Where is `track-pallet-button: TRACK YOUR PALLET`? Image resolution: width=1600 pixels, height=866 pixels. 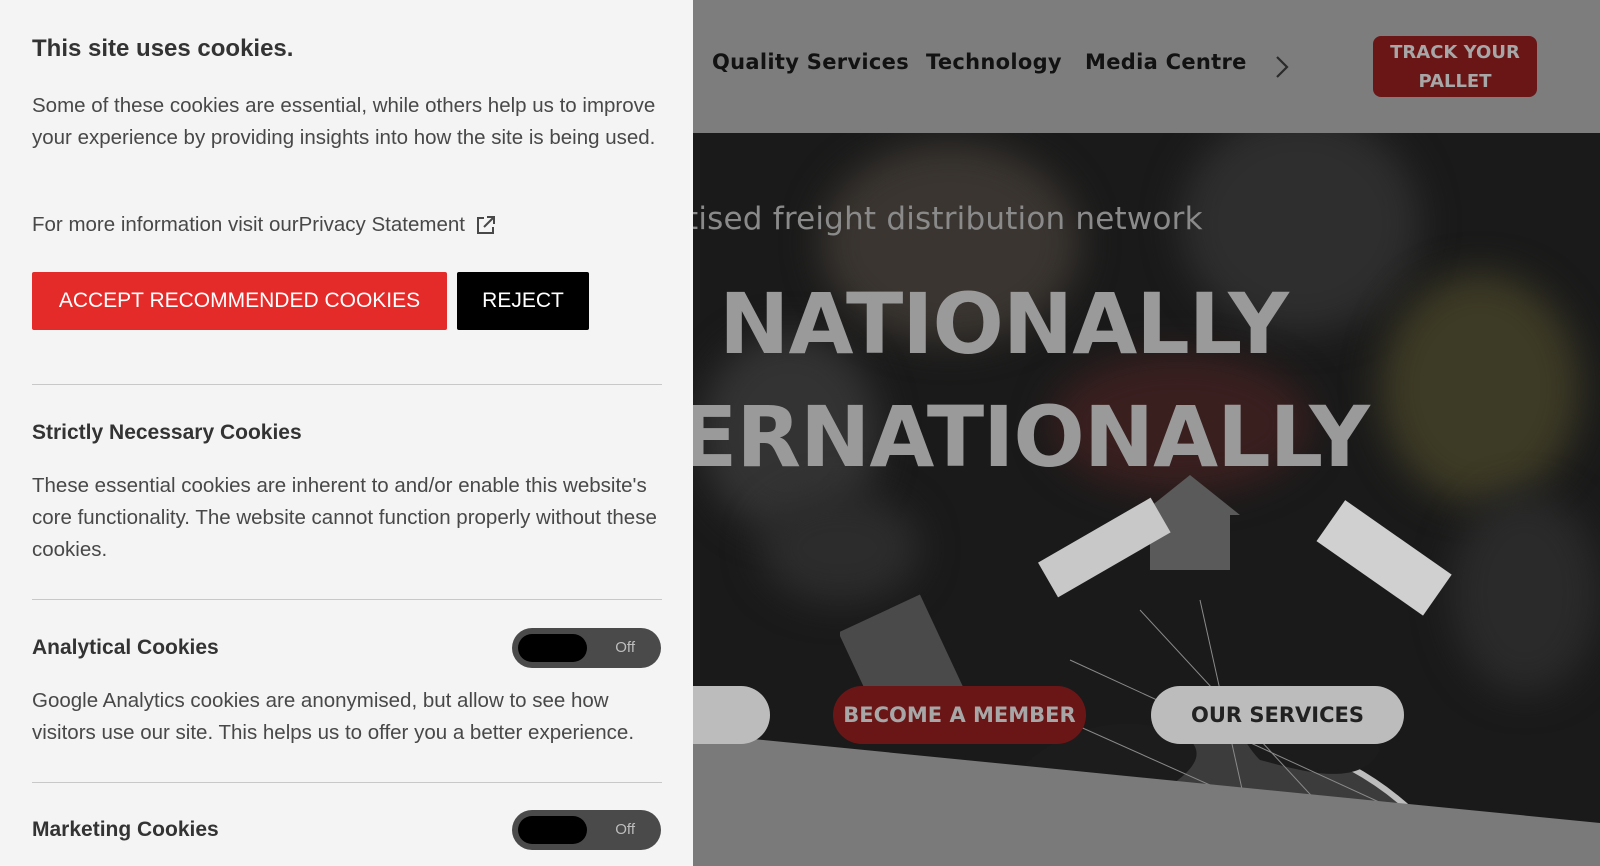
track-pallet-button: TRACK YOUR PALLET is located at coordinates (1455, 66).